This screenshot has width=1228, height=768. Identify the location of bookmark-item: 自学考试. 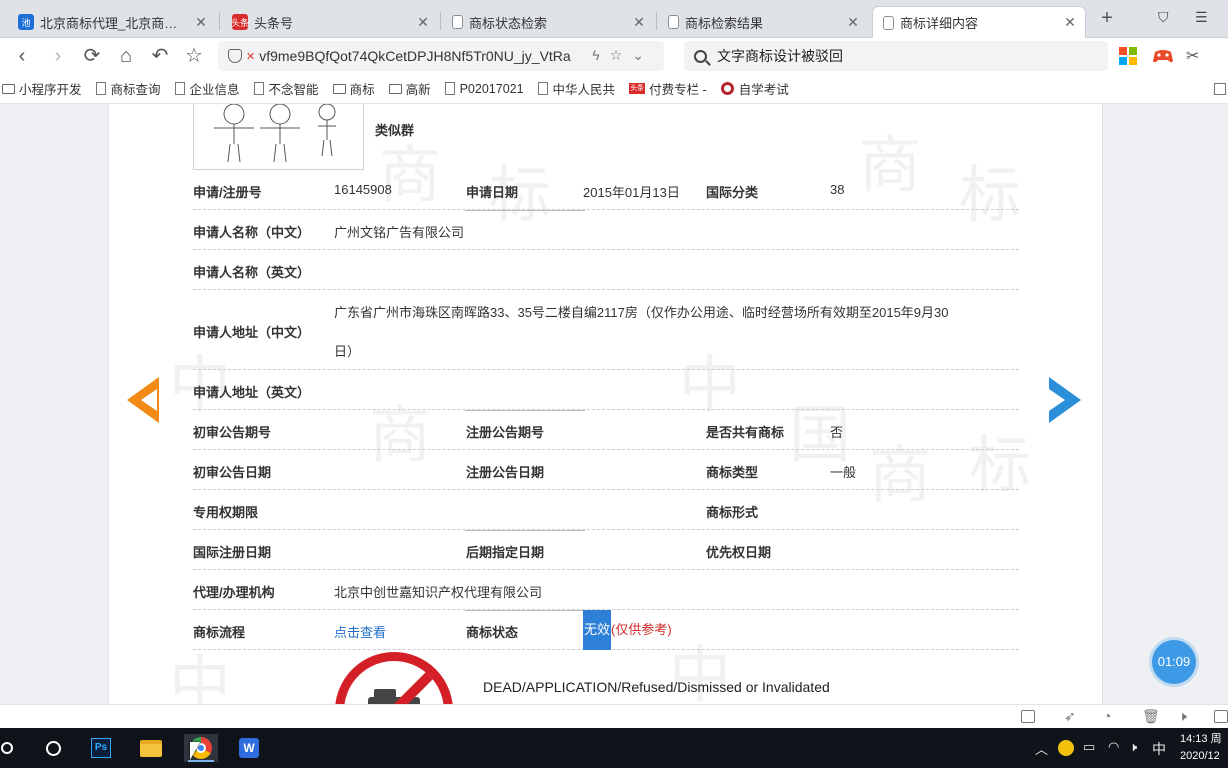
(754, 88).